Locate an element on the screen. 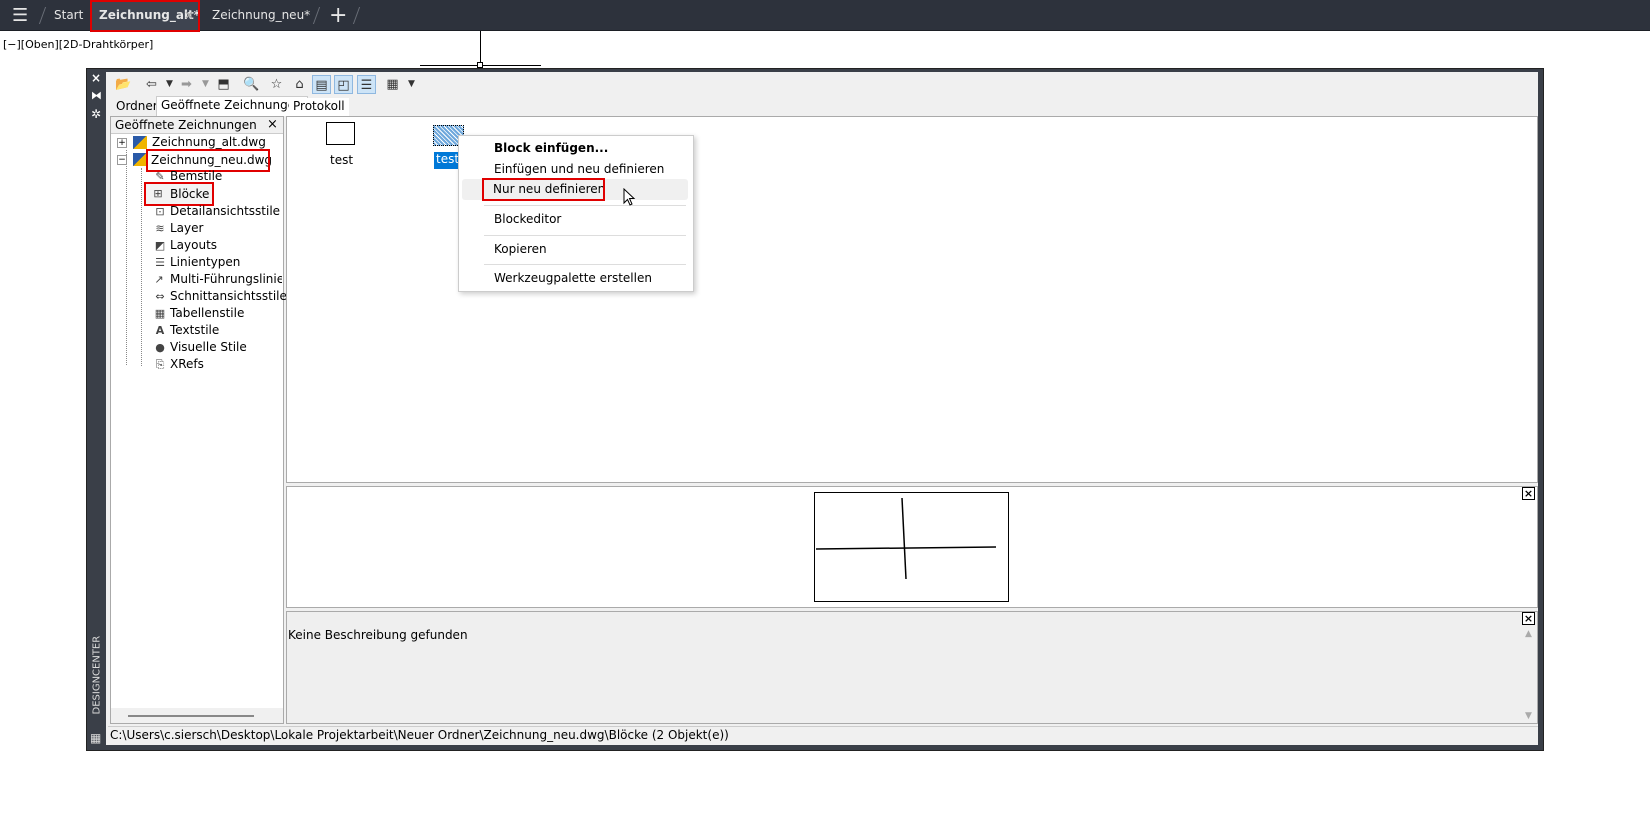  back-icon: ⇦ is located at coordinates (151, 84).